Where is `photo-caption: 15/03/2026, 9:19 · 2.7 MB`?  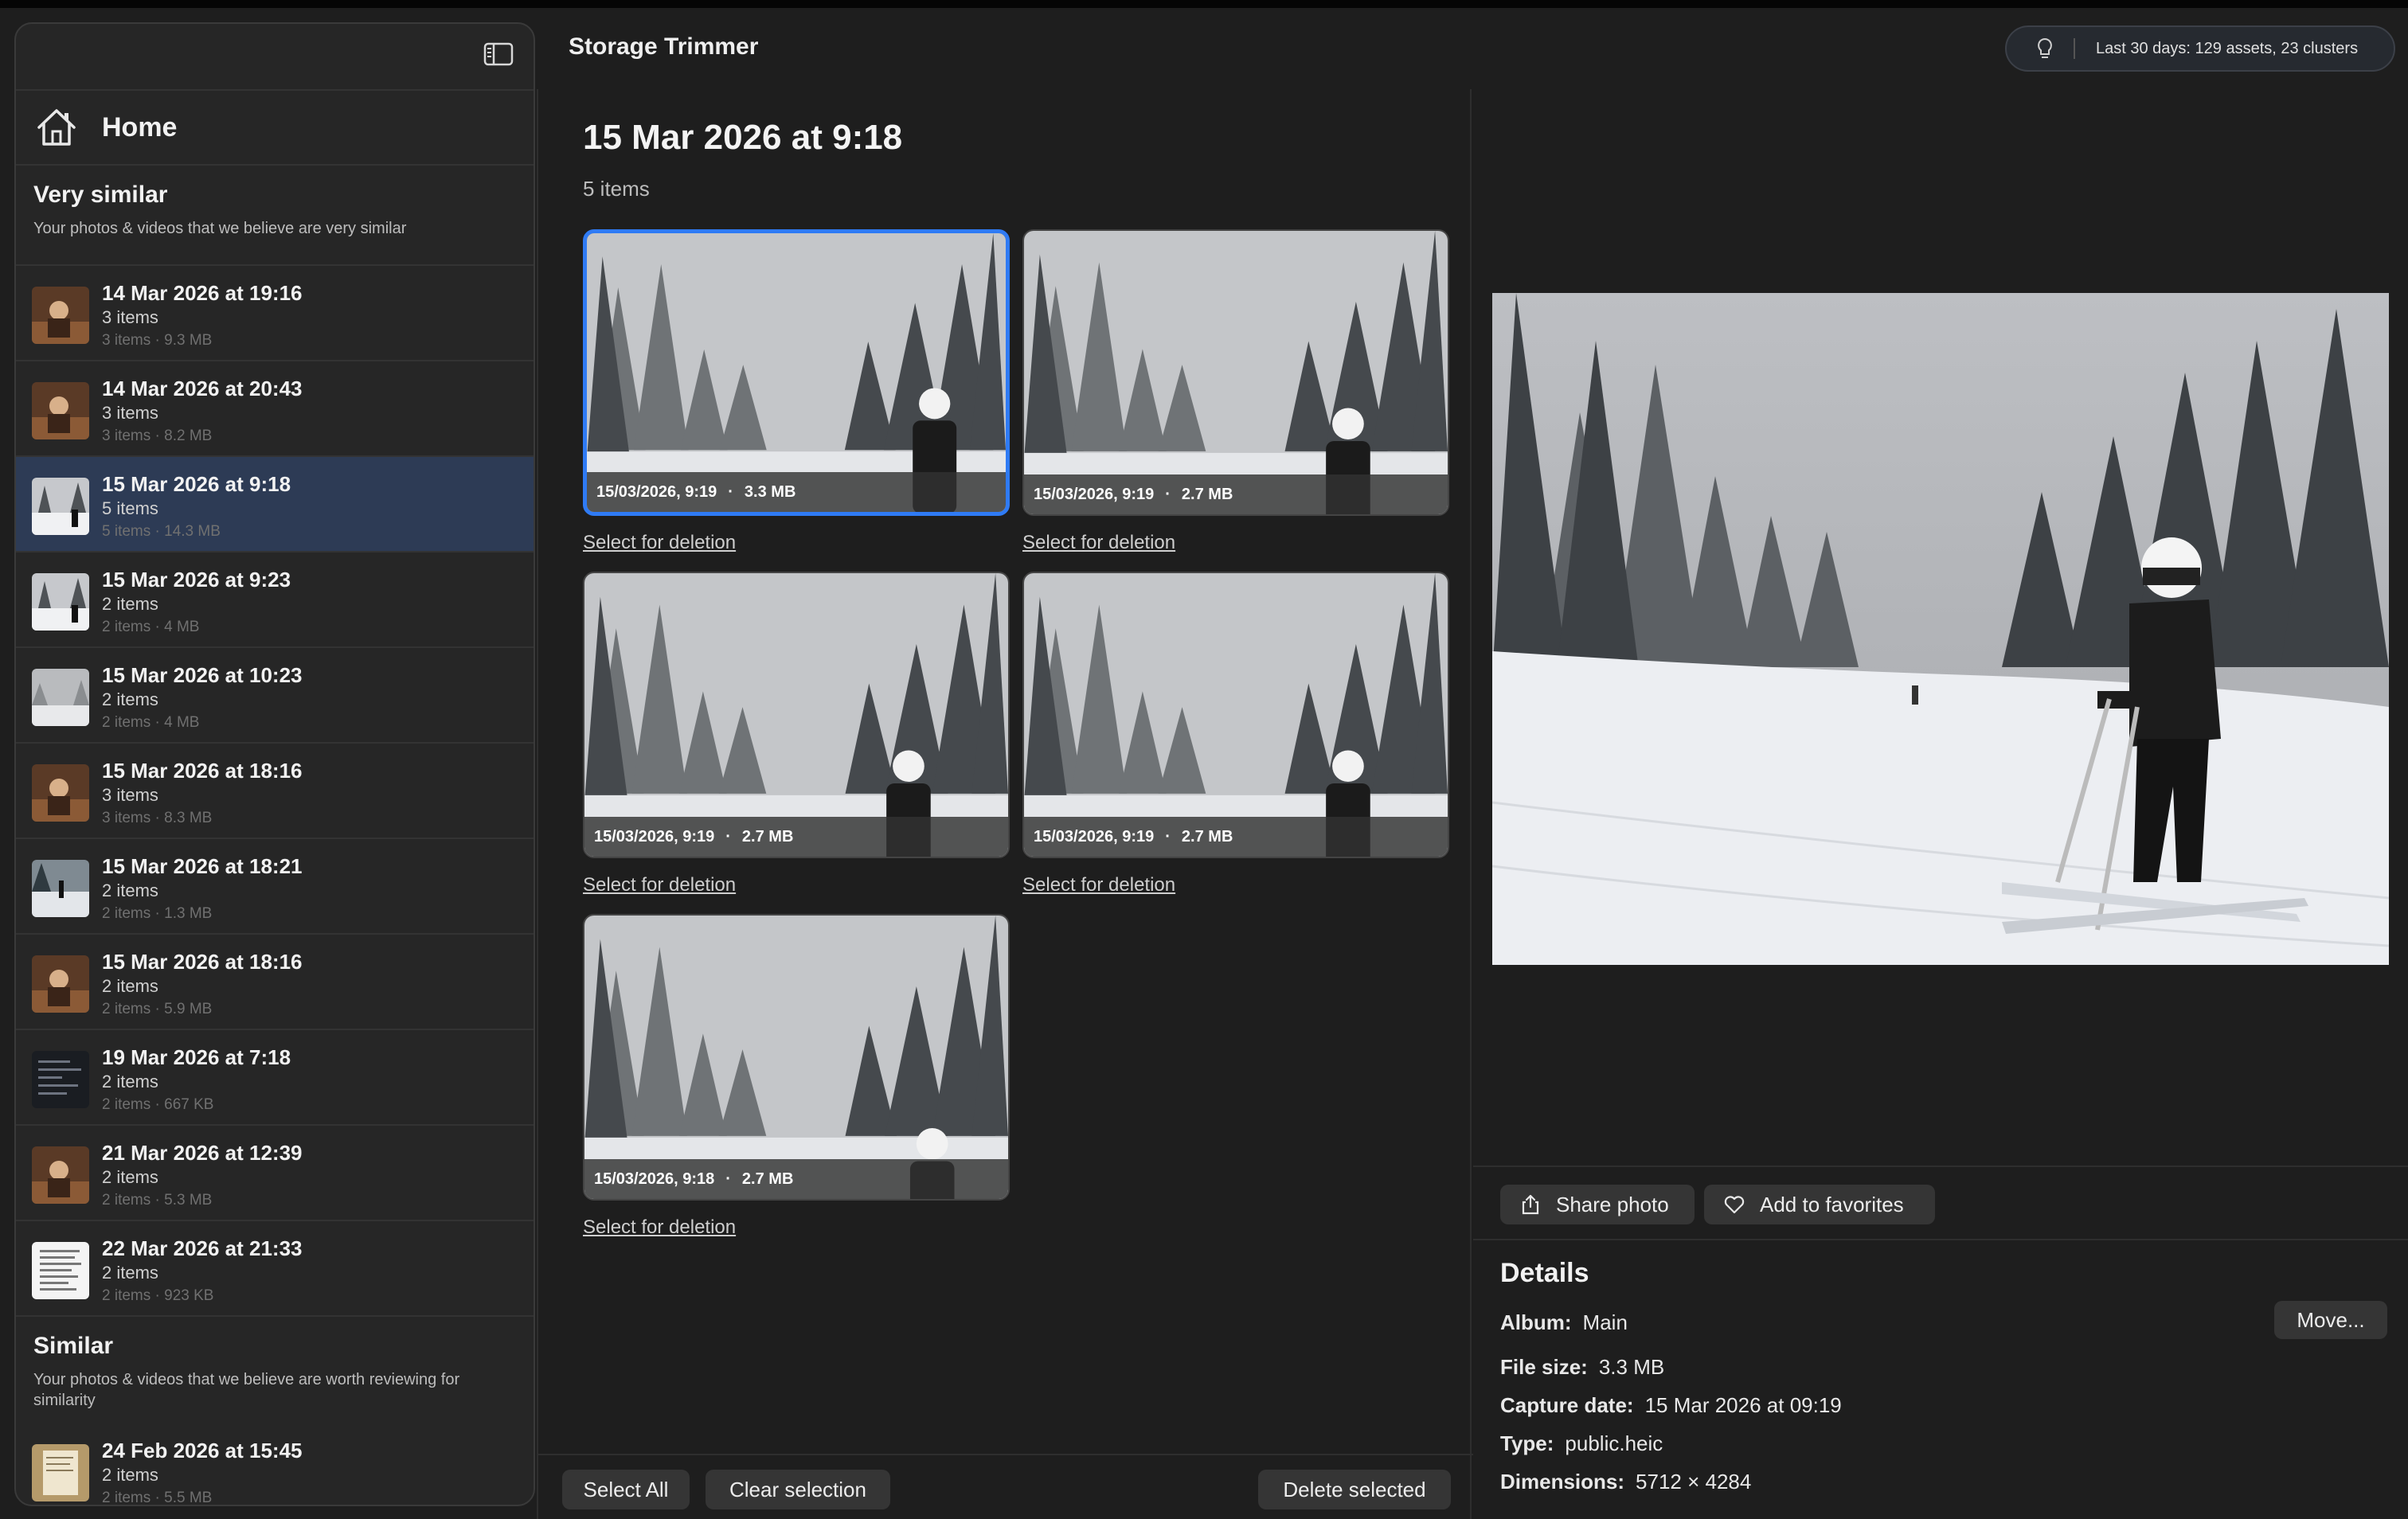 photo-caption: 15/03/2026, 9:19 · 2.7 MB is located at coordinates (1236, 494).